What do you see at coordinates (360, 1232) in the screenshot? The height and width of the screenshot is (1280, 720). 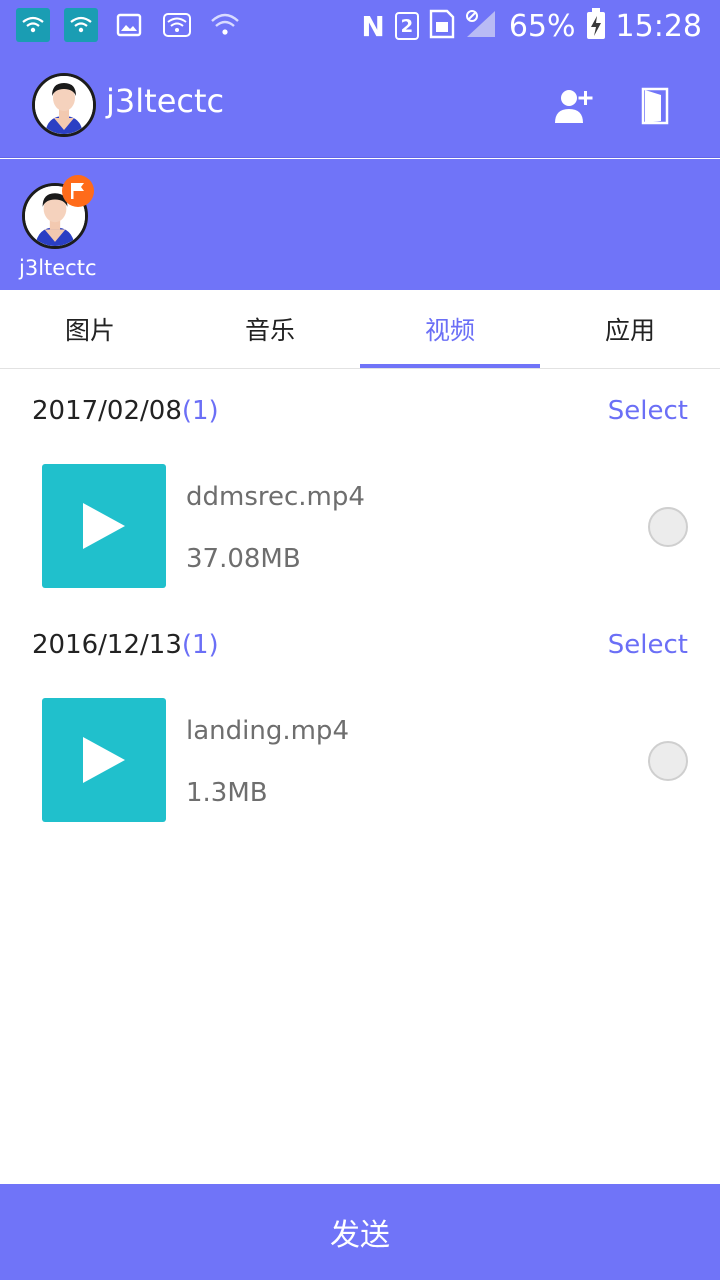 I see `send-button: 发送` at bounding box center [360, 1232].